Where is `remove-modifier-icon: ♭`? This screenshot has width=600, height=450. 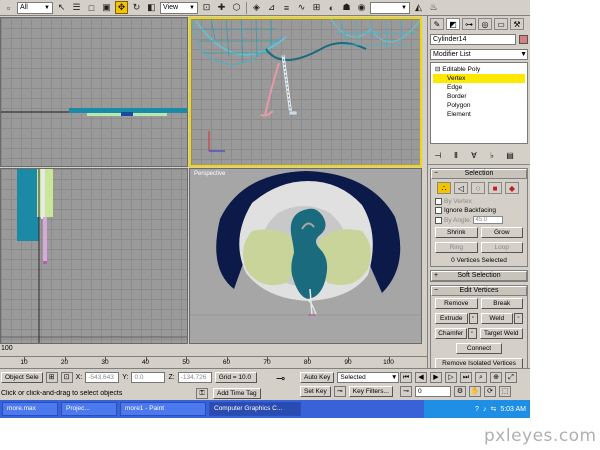
remove-modifier-icon: ♭ is located at coordinates (492, 155).